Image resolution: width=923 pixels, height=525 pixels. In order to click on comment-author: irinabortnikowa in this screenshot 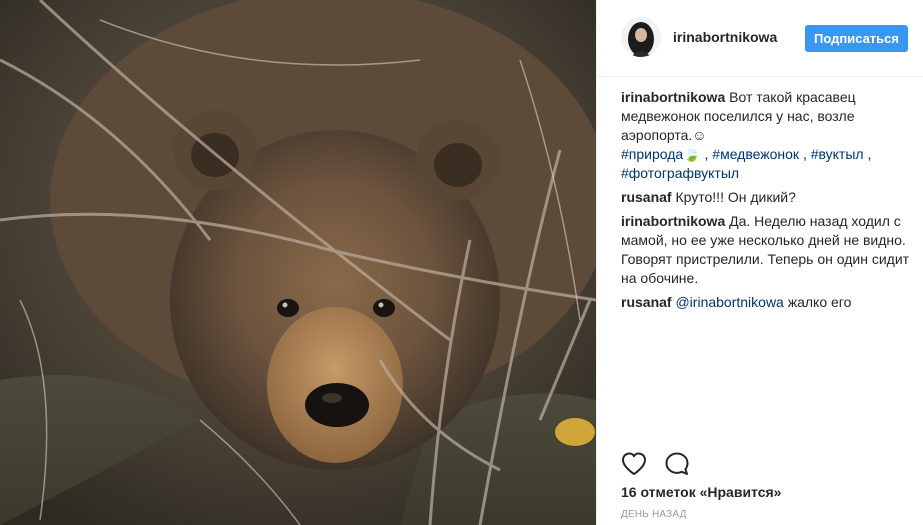, I will do `click(673, 221)`.